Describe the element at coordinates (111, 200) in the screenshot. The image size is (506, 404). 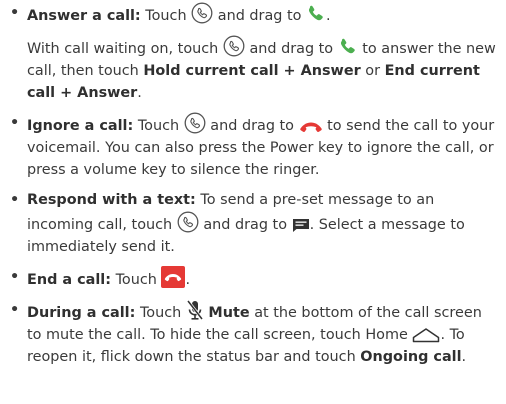
I see `item-title: Respond with a text:` at that location.